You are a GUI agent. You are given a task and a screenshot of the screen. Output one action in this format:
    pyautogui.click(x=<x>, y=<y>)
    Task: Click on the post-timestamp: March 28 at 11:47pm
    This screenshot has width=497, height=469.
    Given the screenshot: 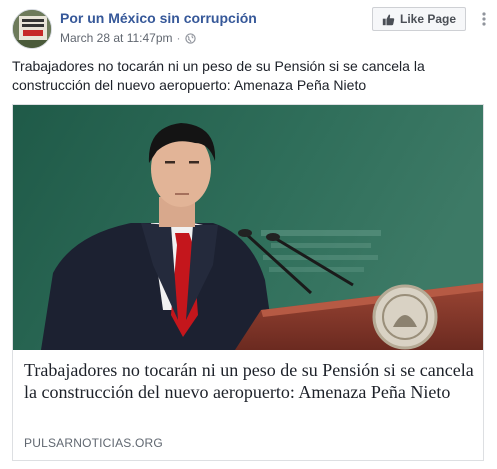 What is the action you would take?
    pyautogui.click(x=116, y=38)
    